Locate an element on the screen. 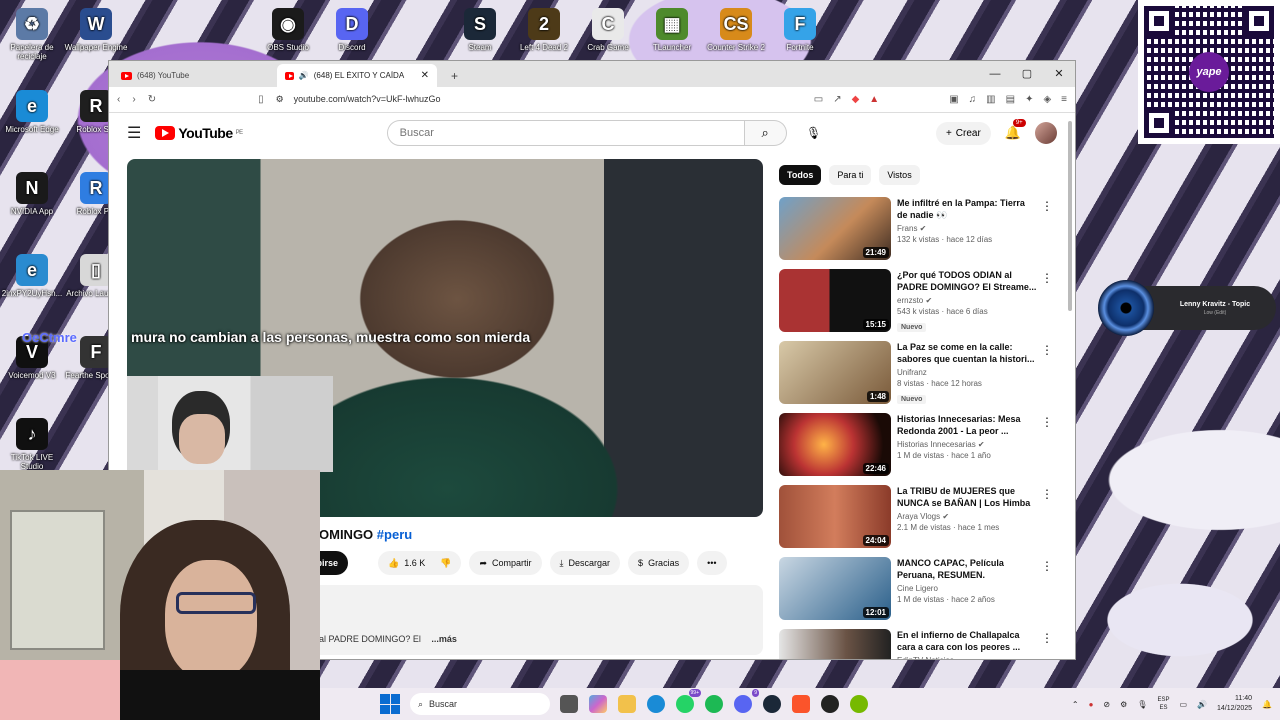  menu-icon: ☰ is located at coordinates (134, 133).